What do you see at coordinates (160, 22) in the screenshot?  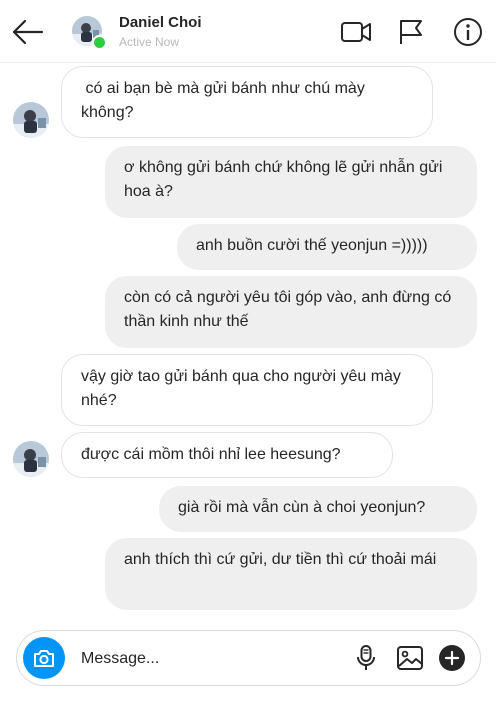 I see `contact-name: Daniel Choi` at bounding box center [160, 22].